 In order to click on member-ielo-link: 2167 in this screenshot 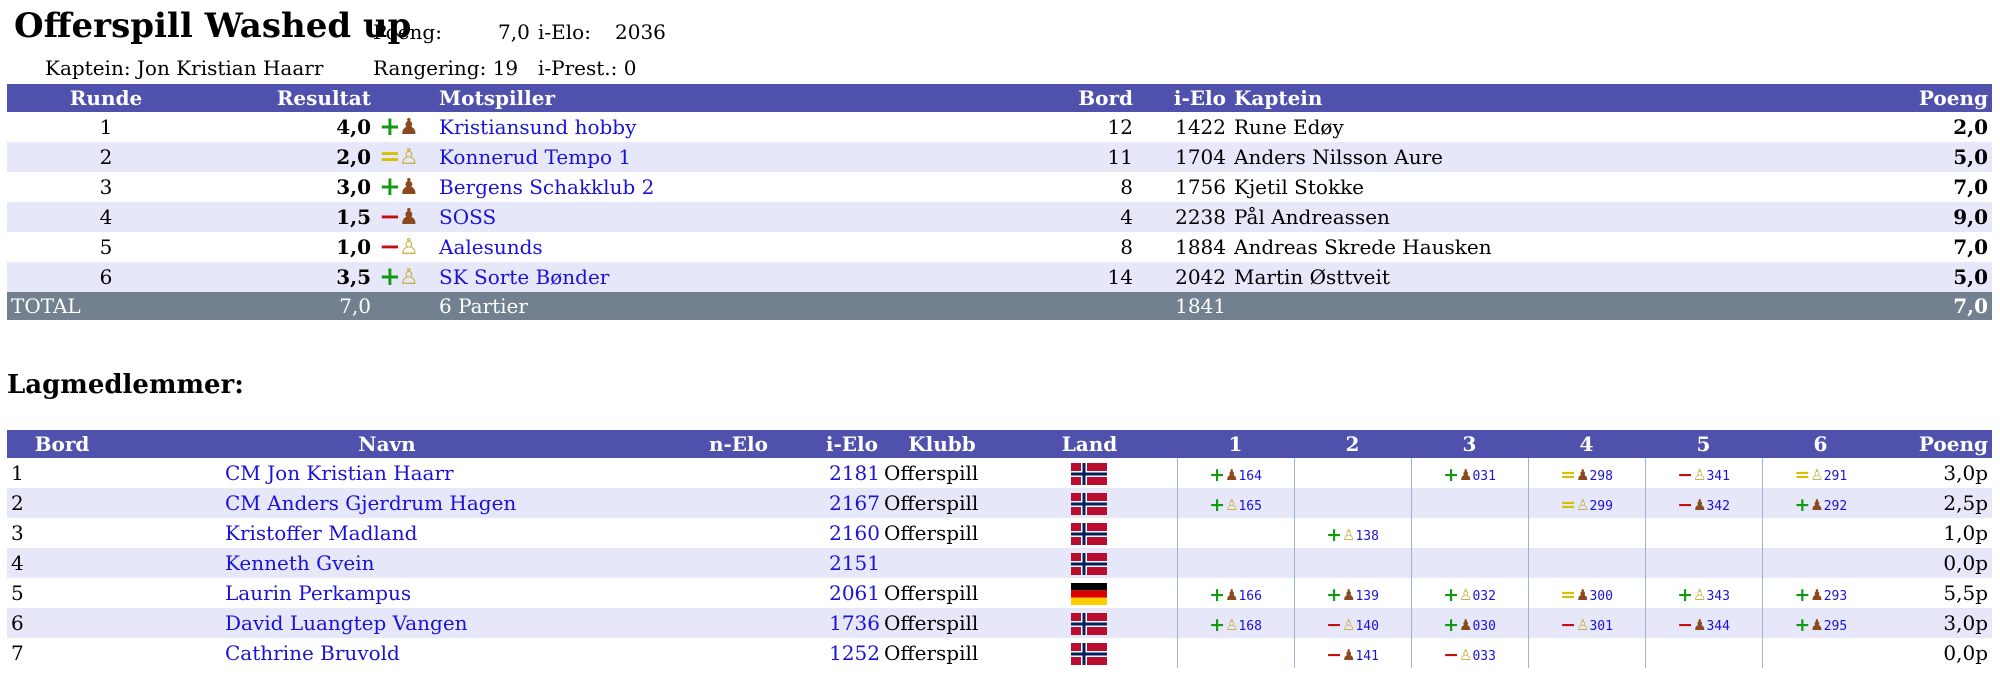, I will do `click(854, 503)`.